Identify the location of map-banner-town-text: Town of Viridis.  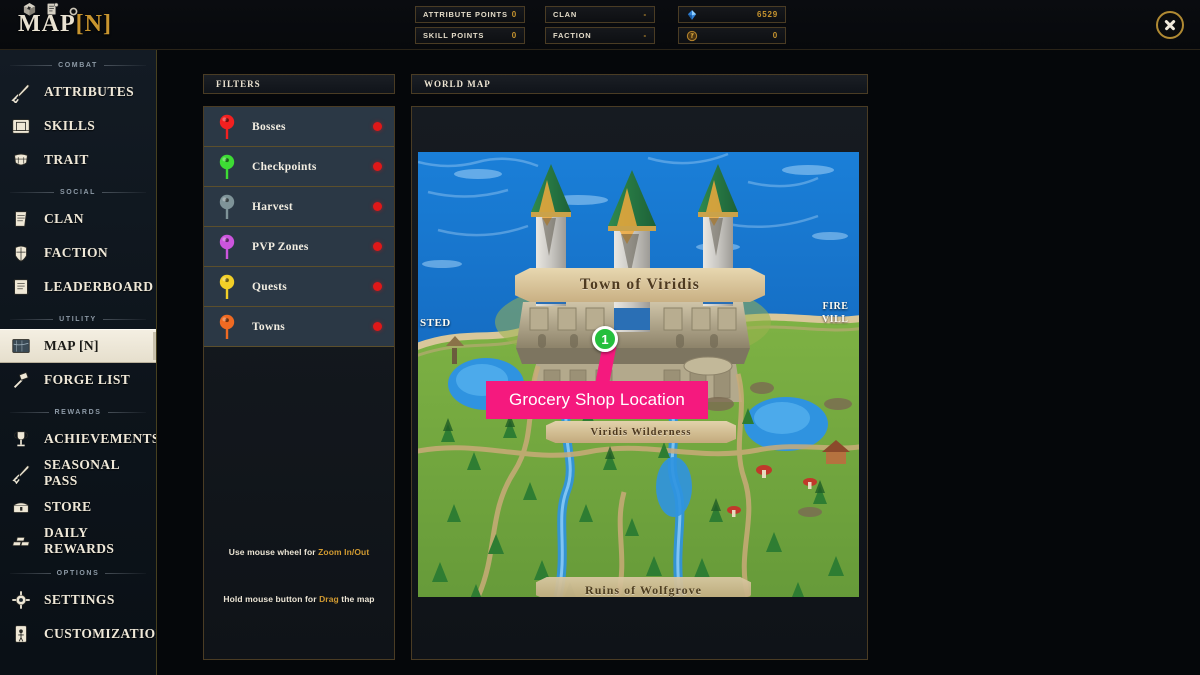
(640, 284).